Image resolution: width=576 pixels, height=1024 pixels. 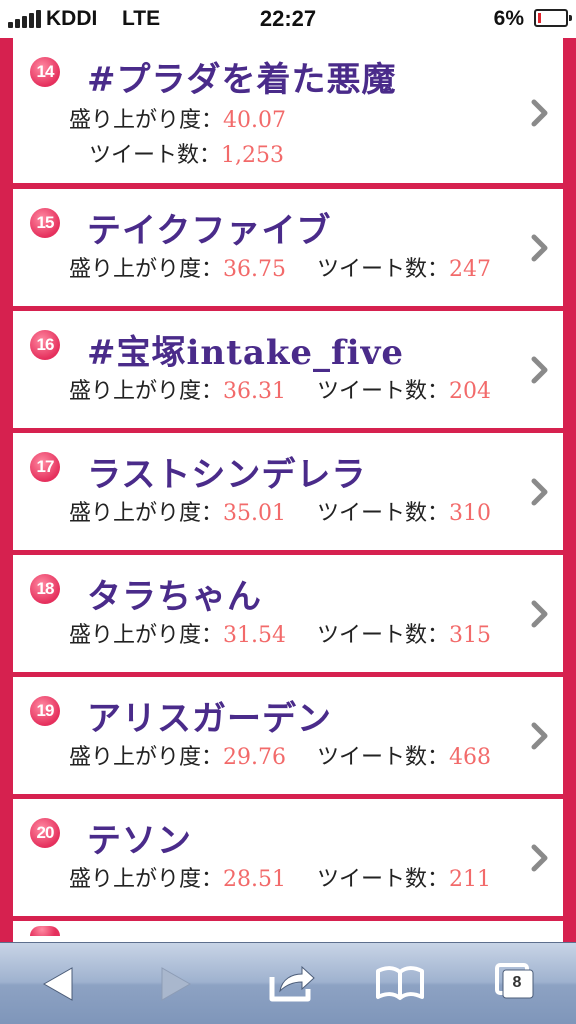 I want to click on ranking-item: 19 アリスガーデン 盛り上がり度：29.76 ツイート数：468, so click(x=288, y=735).